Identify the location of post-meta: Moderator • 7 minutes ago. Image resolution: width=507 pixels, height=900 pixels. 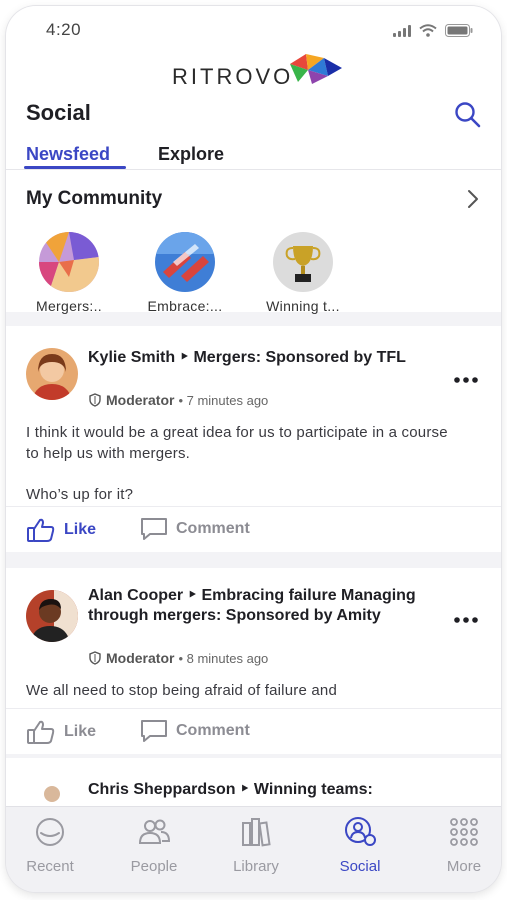
(178, 400).